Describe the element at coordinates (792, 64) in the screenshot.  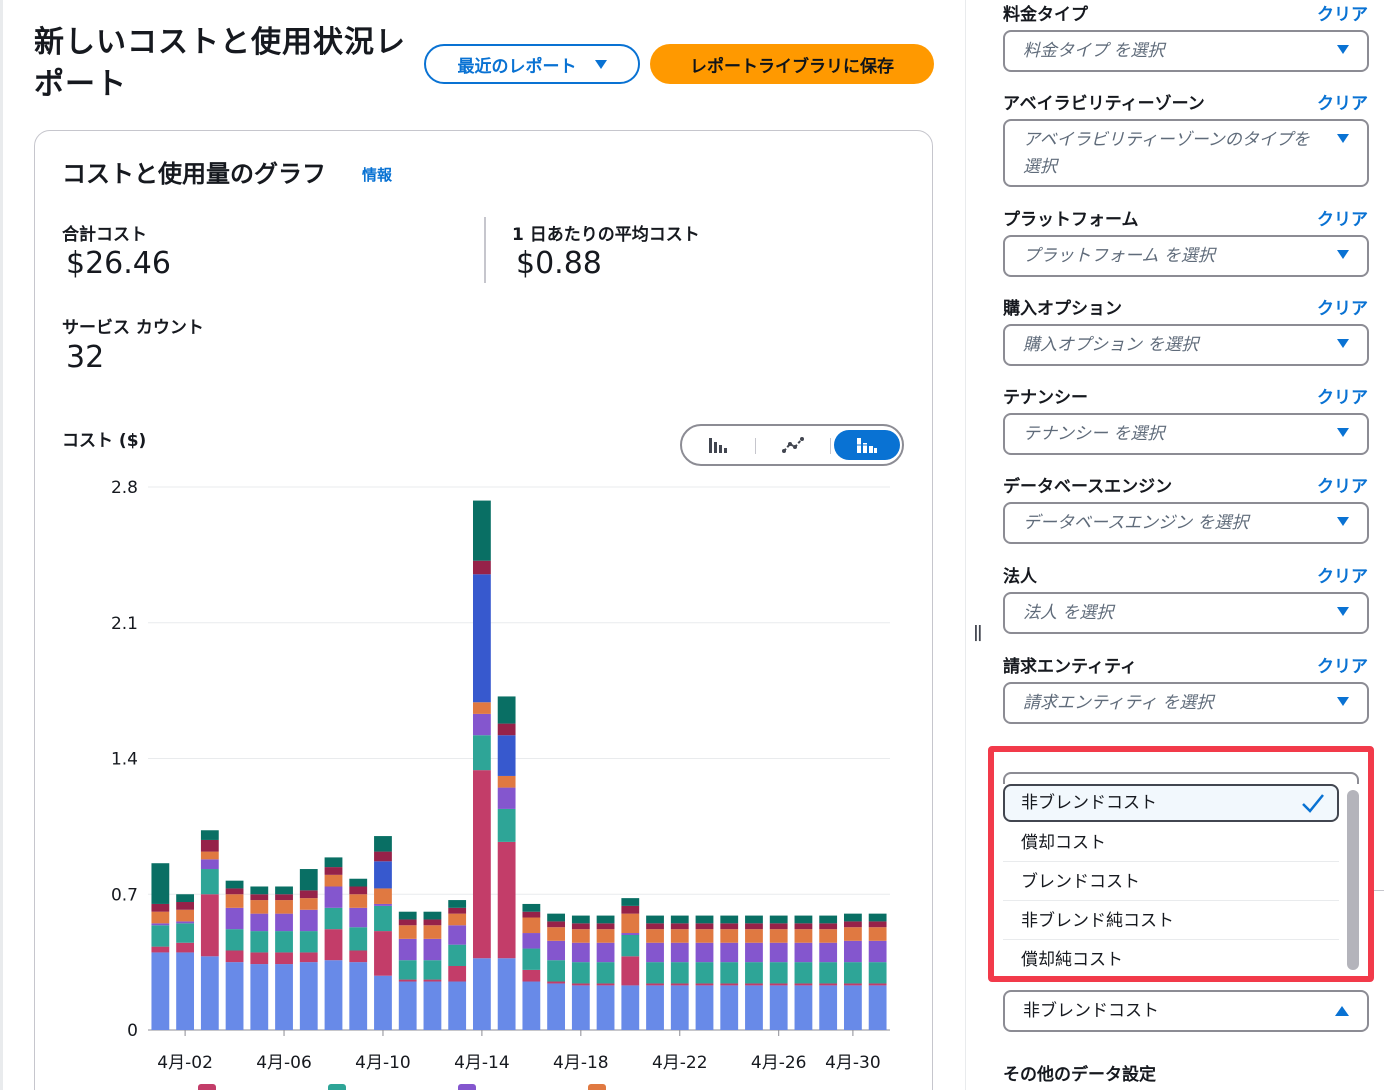
I see `save-to-library-button: レポートライブラリに保存` at that location.